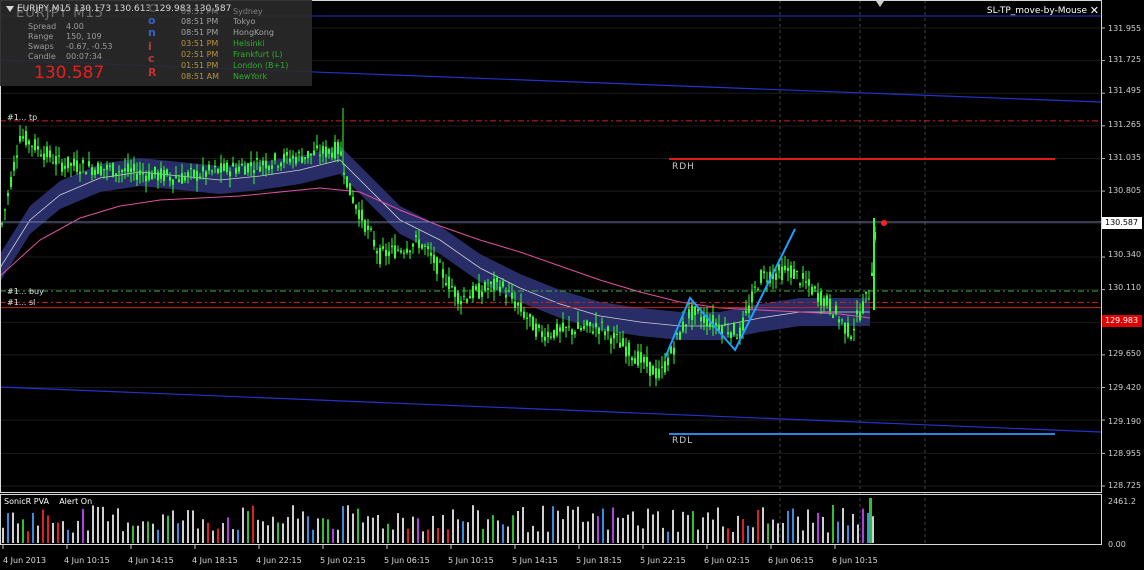  What do you see at coordinates (279, 560) in the screenshot?
I see `date-tick: 4 Jun 22:15` at bounding box center [279, 560].